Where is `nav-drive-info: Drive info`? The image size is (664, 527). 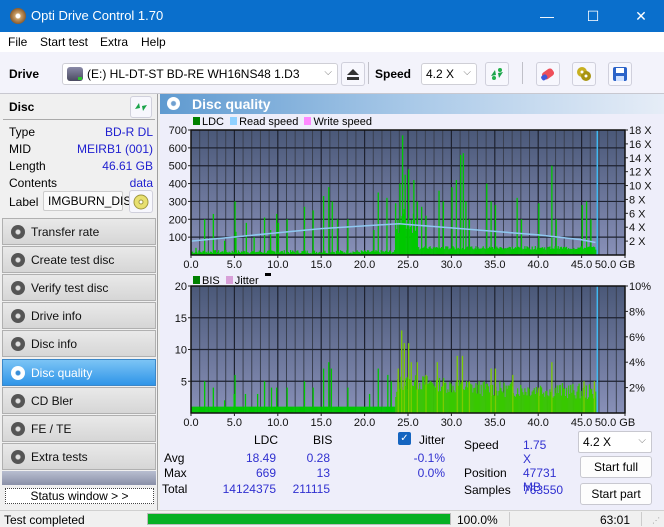
nav-drive-info: Drive info is located at coordinates (79, 315).